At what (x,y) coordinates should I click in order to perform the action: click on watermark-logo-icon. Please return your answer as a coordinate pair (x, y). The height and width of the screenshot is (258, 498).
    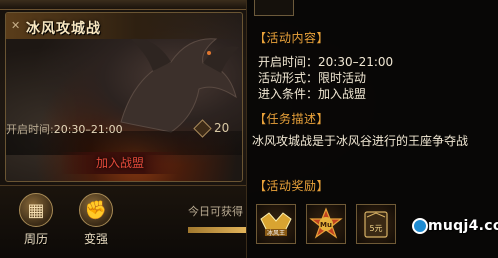
    Looking at the image, I should click on (420, 226).